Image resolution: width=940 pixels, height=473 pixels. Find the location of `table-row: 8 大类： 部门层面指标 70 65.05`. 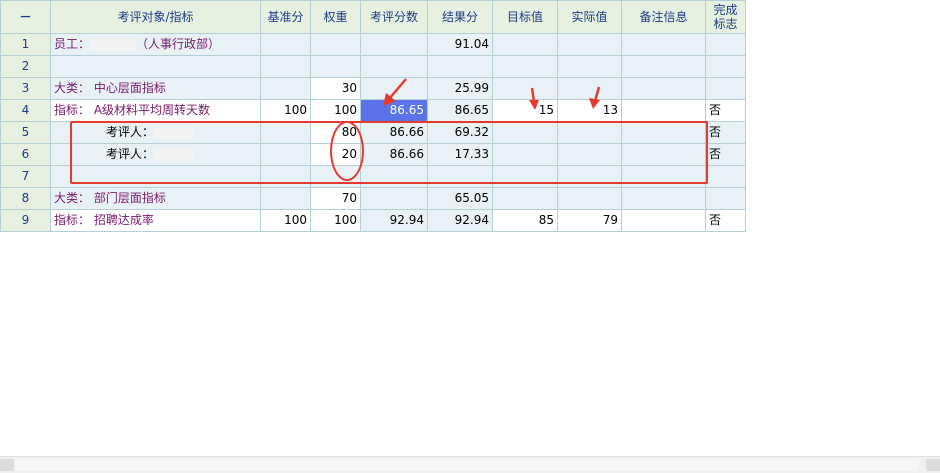

table-row: 8 大类： 部门层面指标 70 65.05 is located at coordinates (373, 198).